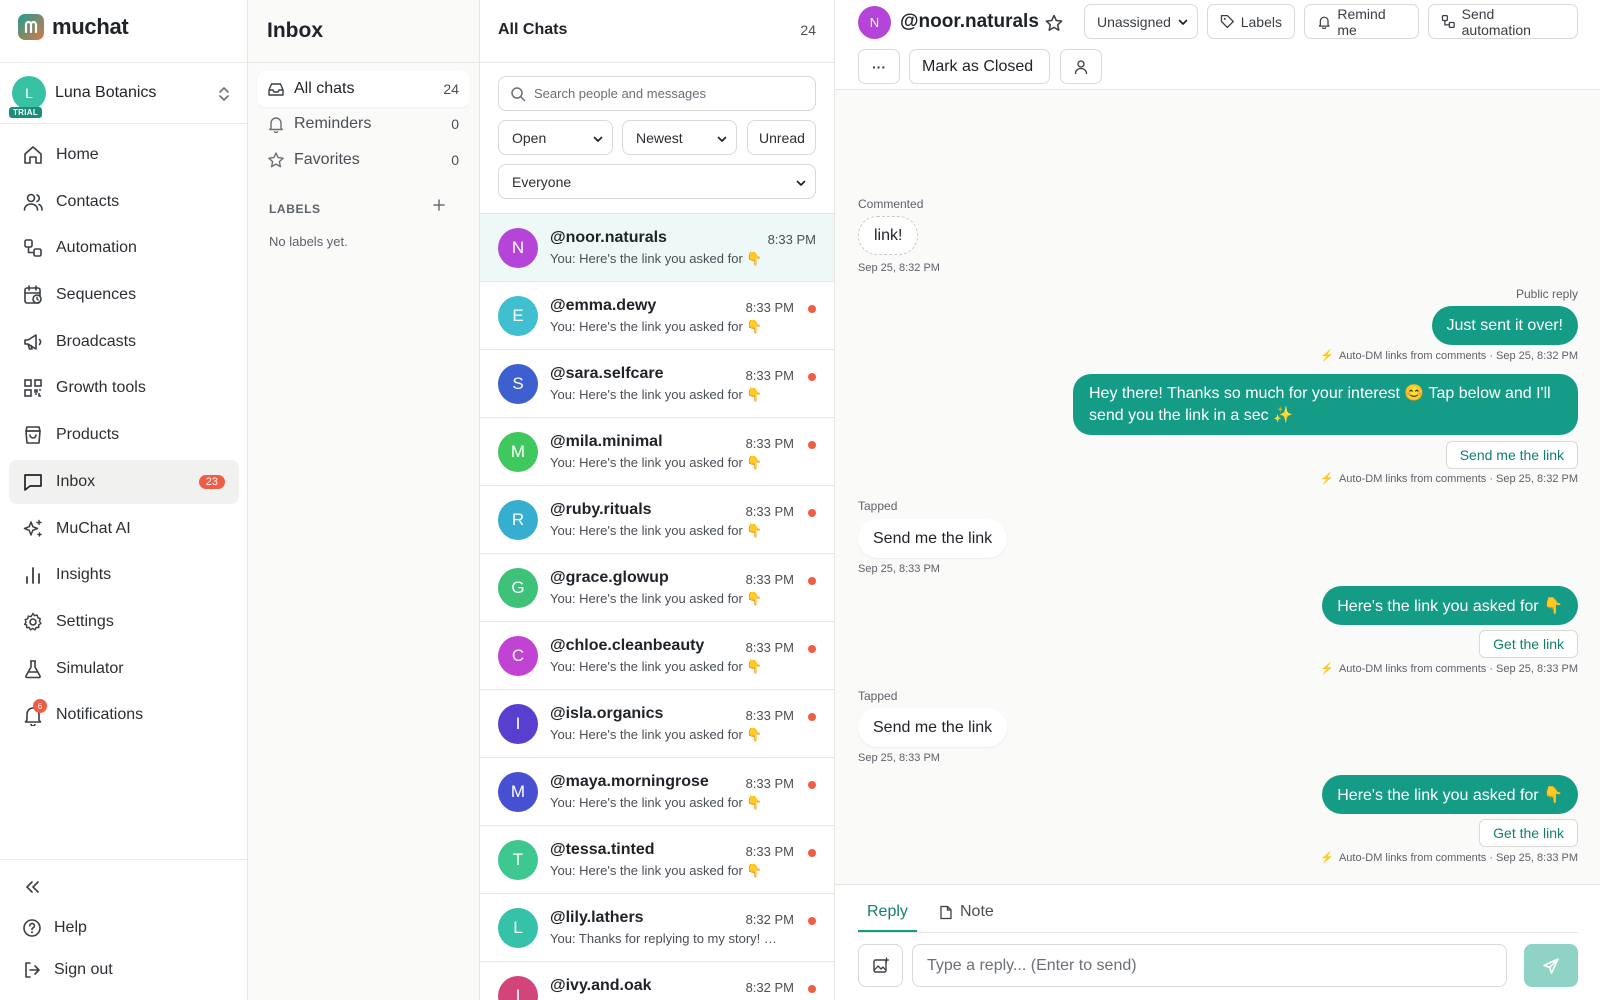 The image size is (1600, 1000). Describe the element at coordinates (518, 452) in the screenshot. I see `avatar: M` at that location.